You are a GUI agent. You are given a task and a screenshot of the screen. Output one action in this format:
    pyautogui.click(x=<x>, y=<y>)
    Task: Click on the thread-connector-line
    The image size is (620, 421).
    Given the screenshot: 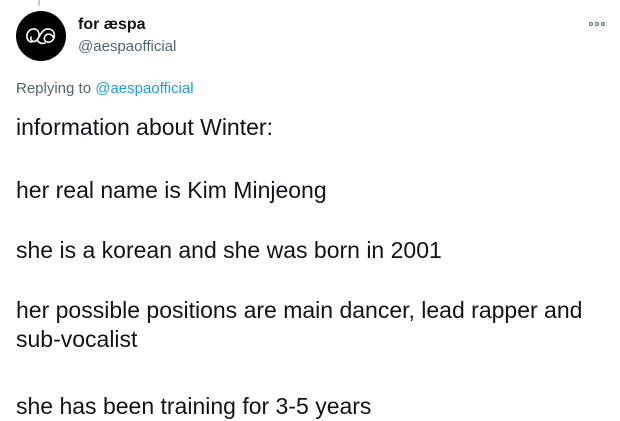 What is the action you would take?
    pyautogui.click(x=39, y=3)
    